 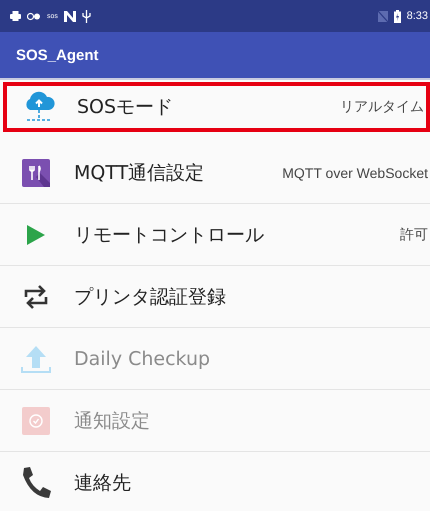 What do you see at coordinates (216, 107) in the screenshot?
I see `settings-item: SOSモード リアルタイム` at bounding box center [216, 107].